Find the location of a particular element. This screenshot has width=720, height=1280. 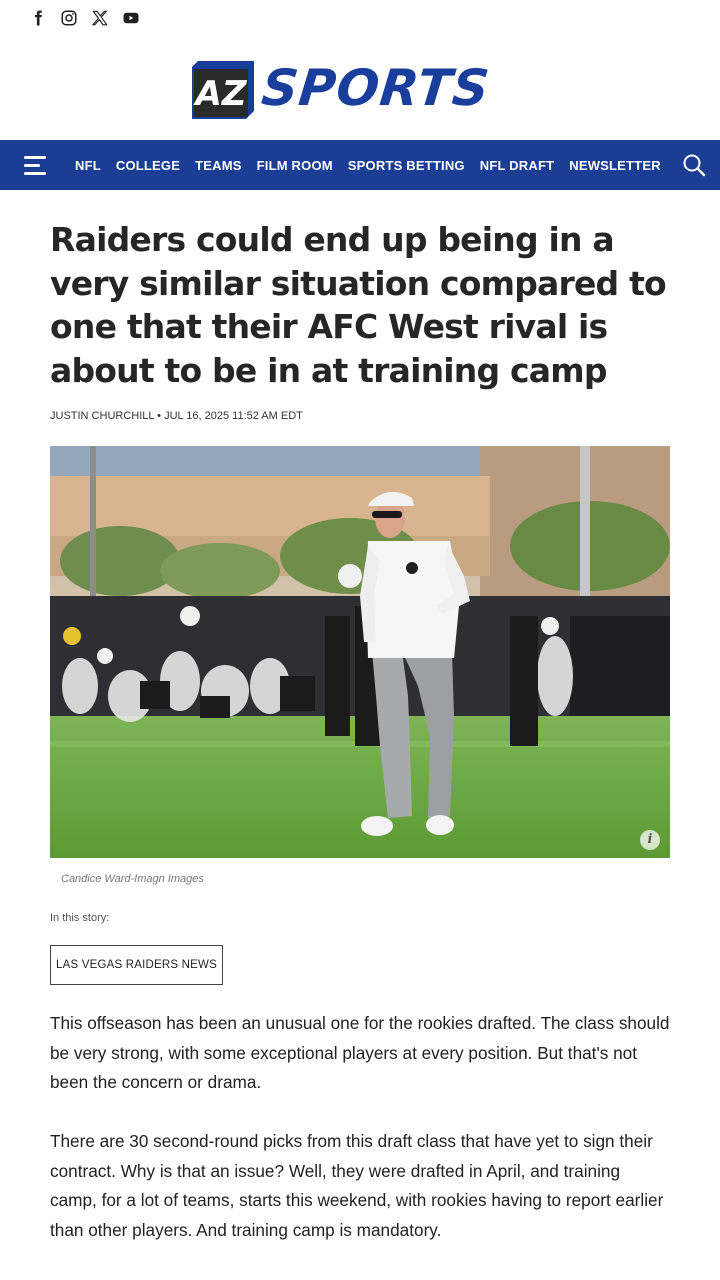

nav-item-nfl-draft: NFL DRAFT is located at coordinates (517, 165).